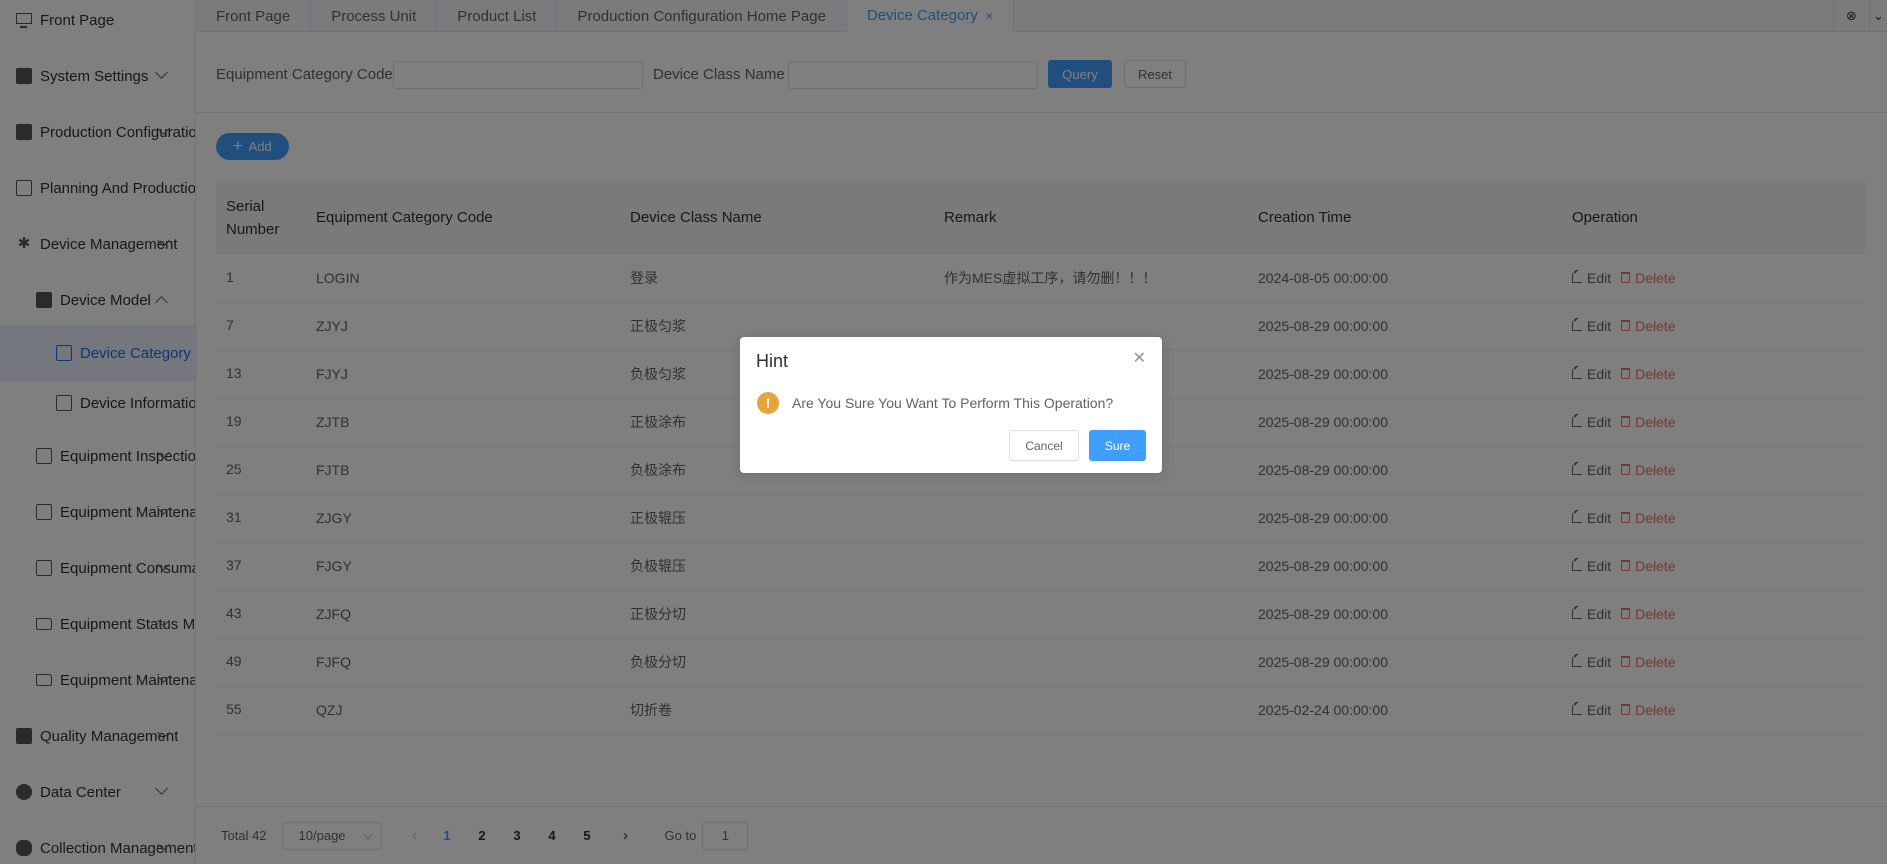 The image size is (1887, 864). What do you see at coordinates (1139, 359) in the screenshot?
I see `close-icon: ✕` at bounding box center [1139, 359].